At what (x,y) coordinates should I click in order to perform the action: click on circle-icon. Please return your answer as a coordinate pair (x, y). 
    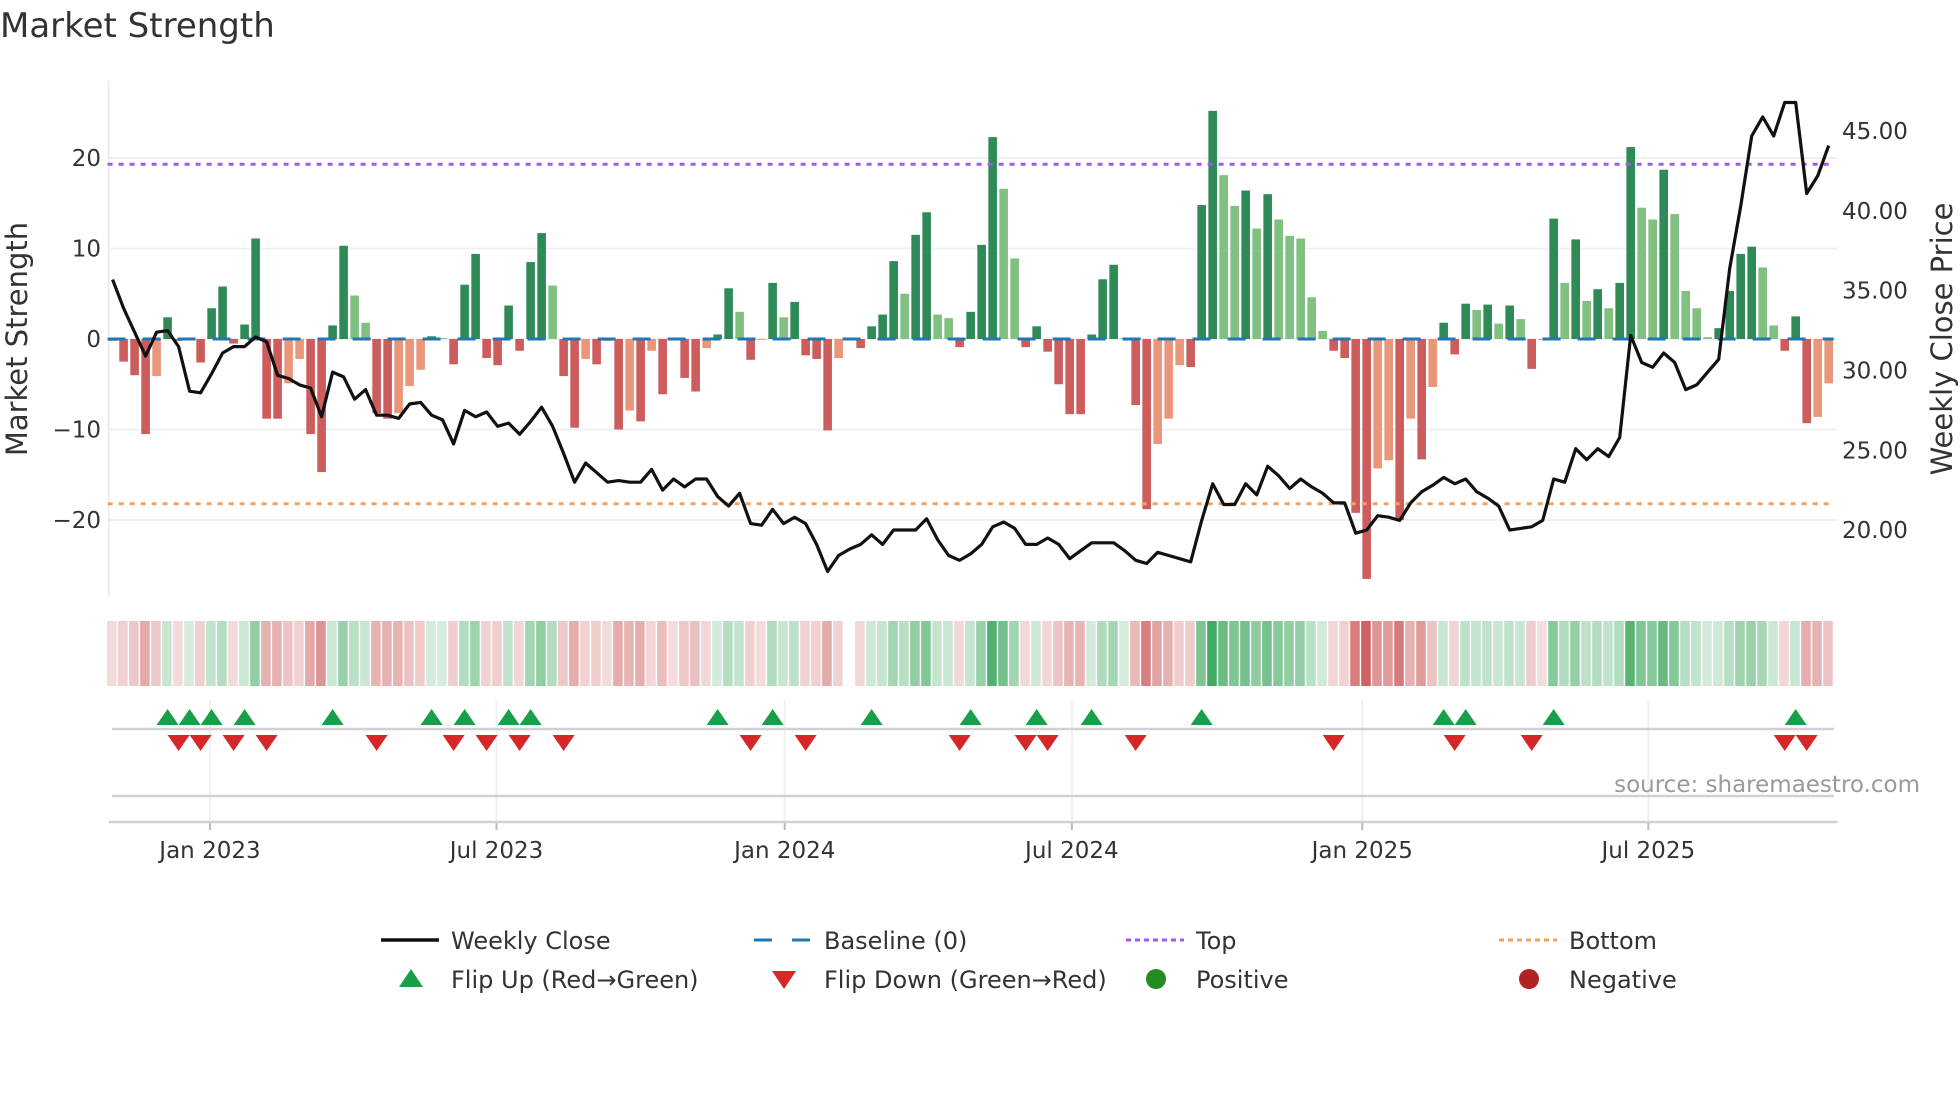
    Looking at the image, I should click on (1529, 979).